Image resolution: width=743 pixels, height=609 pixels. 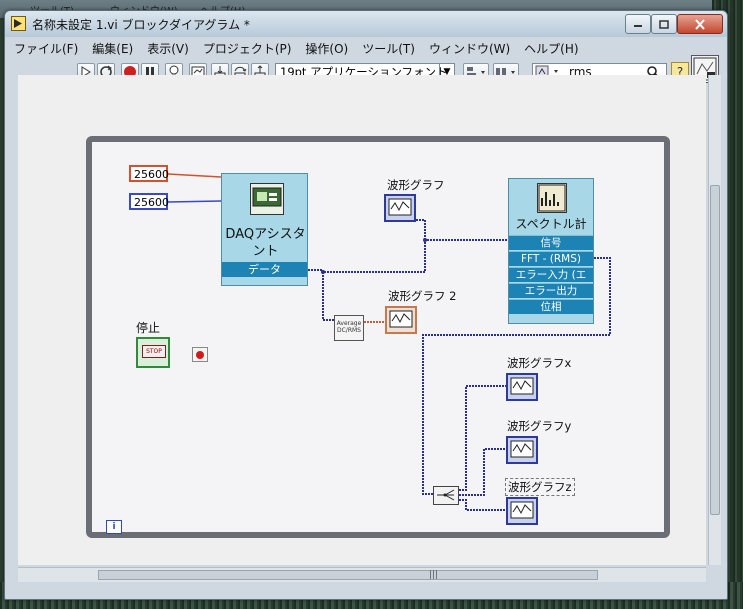 What do you see at coordinates (267, 199) in the screenshot?
I see `daq-device-icon` at bounding box center [267, 199].